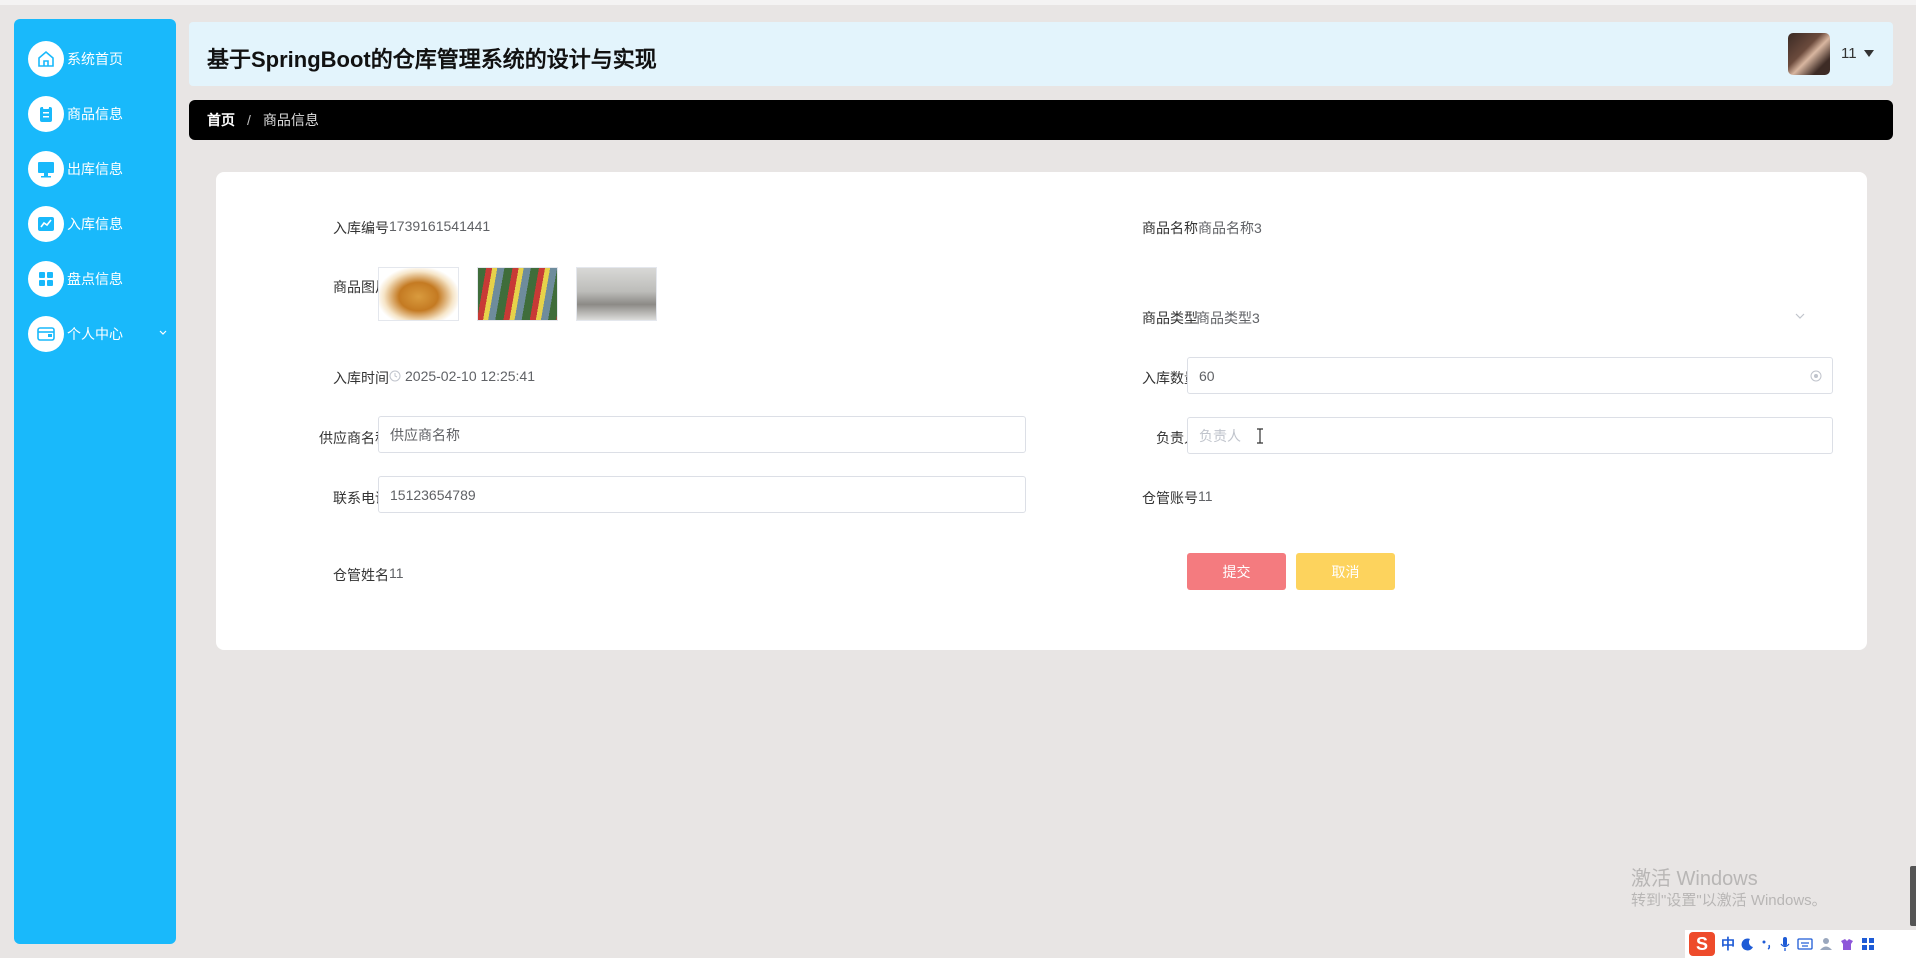 This screenshot has height=958, width=1916. I want to click on clear-icon, so click(1816, 376).